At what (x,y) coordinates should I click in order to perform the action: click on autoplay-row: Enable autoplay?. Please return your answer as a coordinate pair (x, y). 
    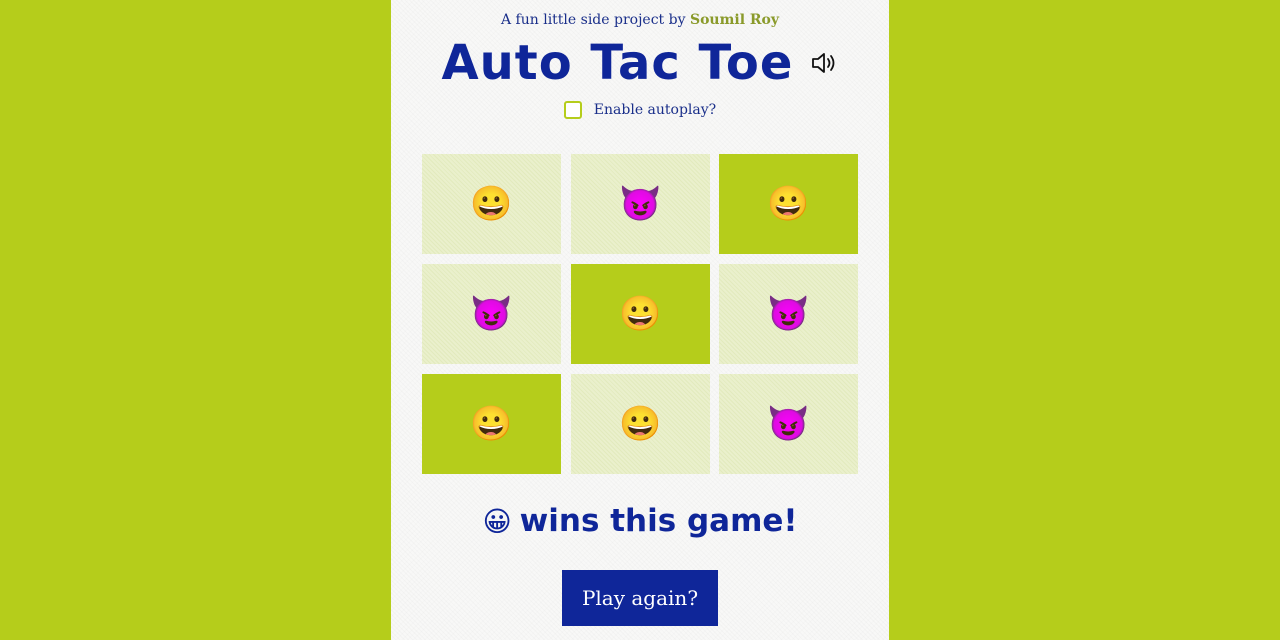
    Looking at the image, I should click on (640, 110).